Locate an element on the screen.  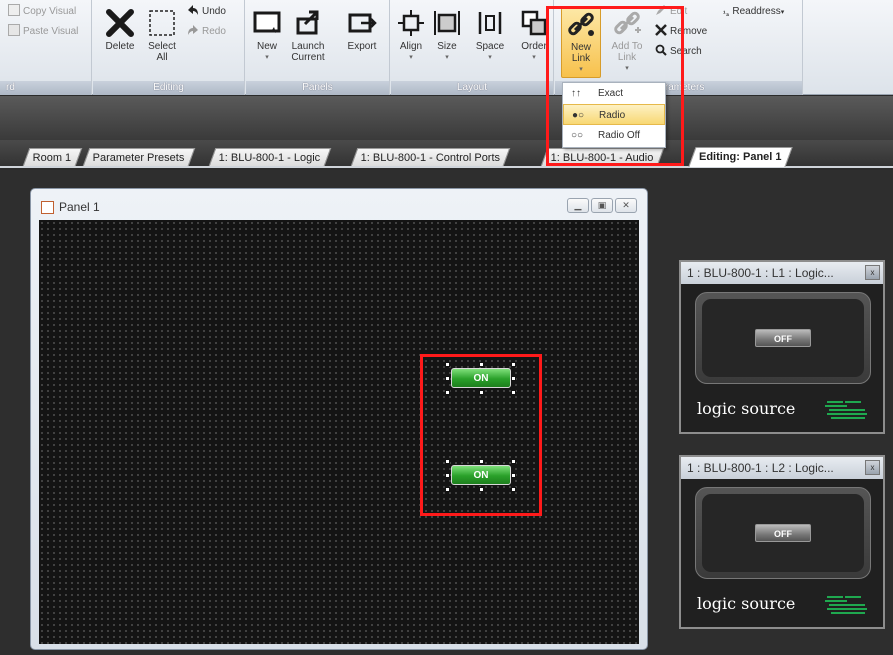
new-panel-icon is located at coordinates (267, 22).